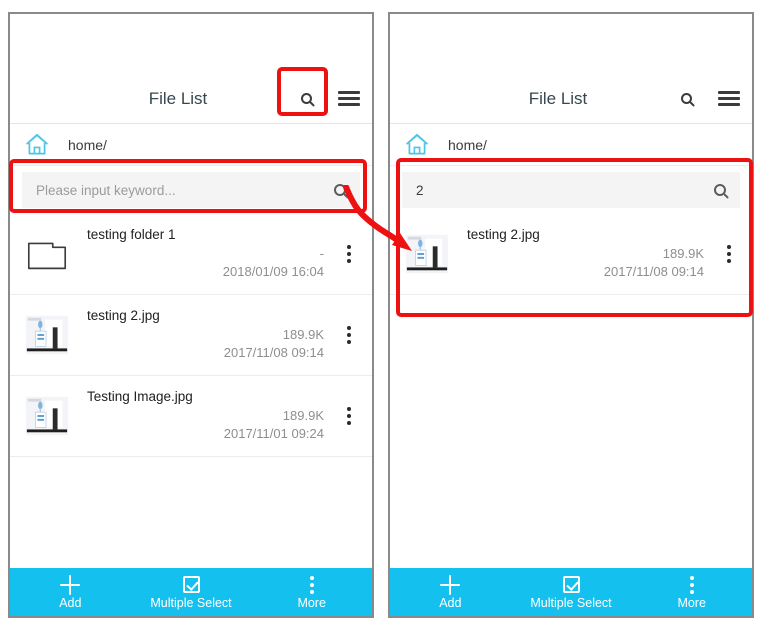 This screenshot has width=765, height=630. I want to click on table-row: testing folder 1 - 2018/01/09 16:04, so click(191, 254).